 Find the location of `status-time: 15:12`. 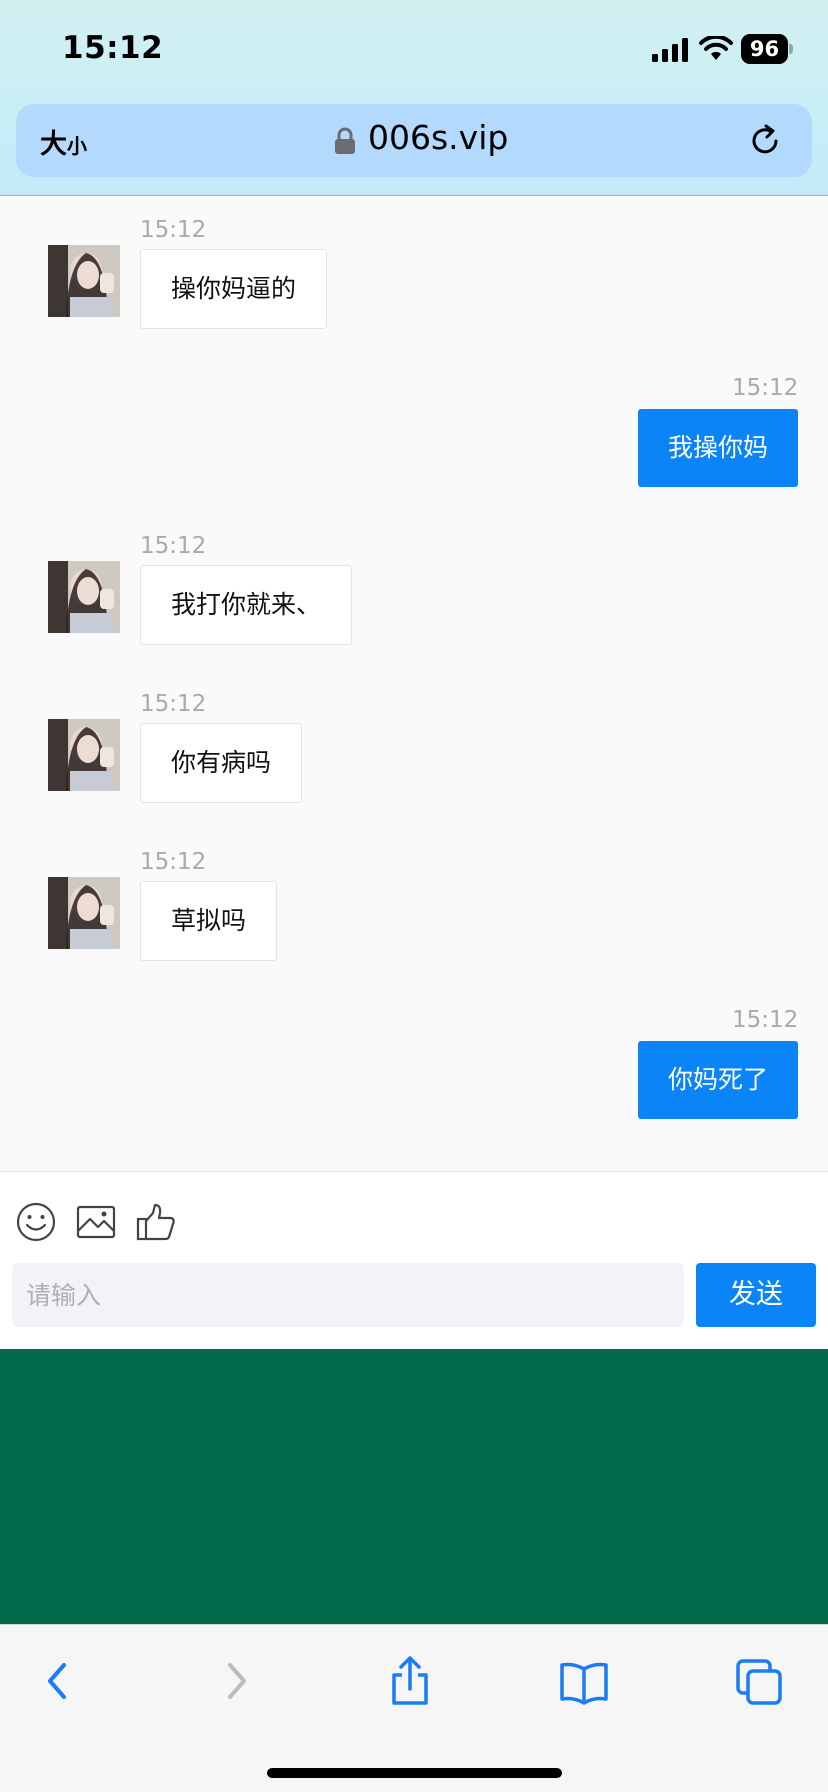

status-time: 15:12 is located at coordinates (113, 48).